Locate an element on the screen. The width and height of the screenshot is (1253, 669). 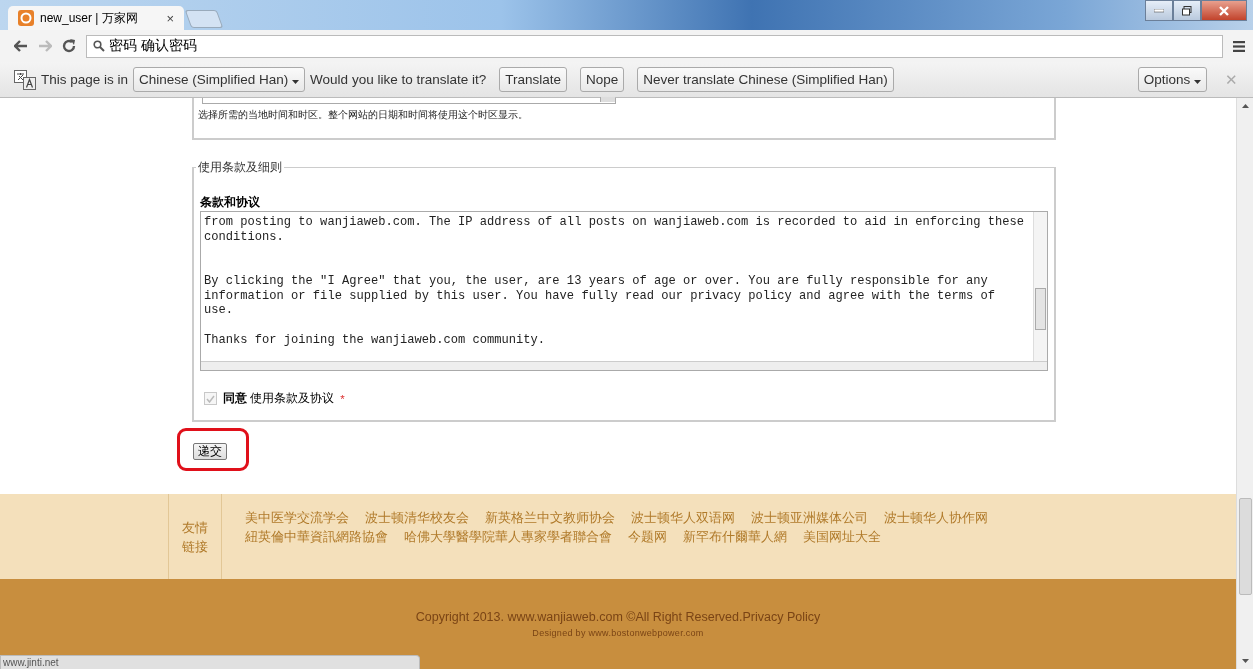
site-link: www.wanjiaweb.com is located at coordinates (565, 617).